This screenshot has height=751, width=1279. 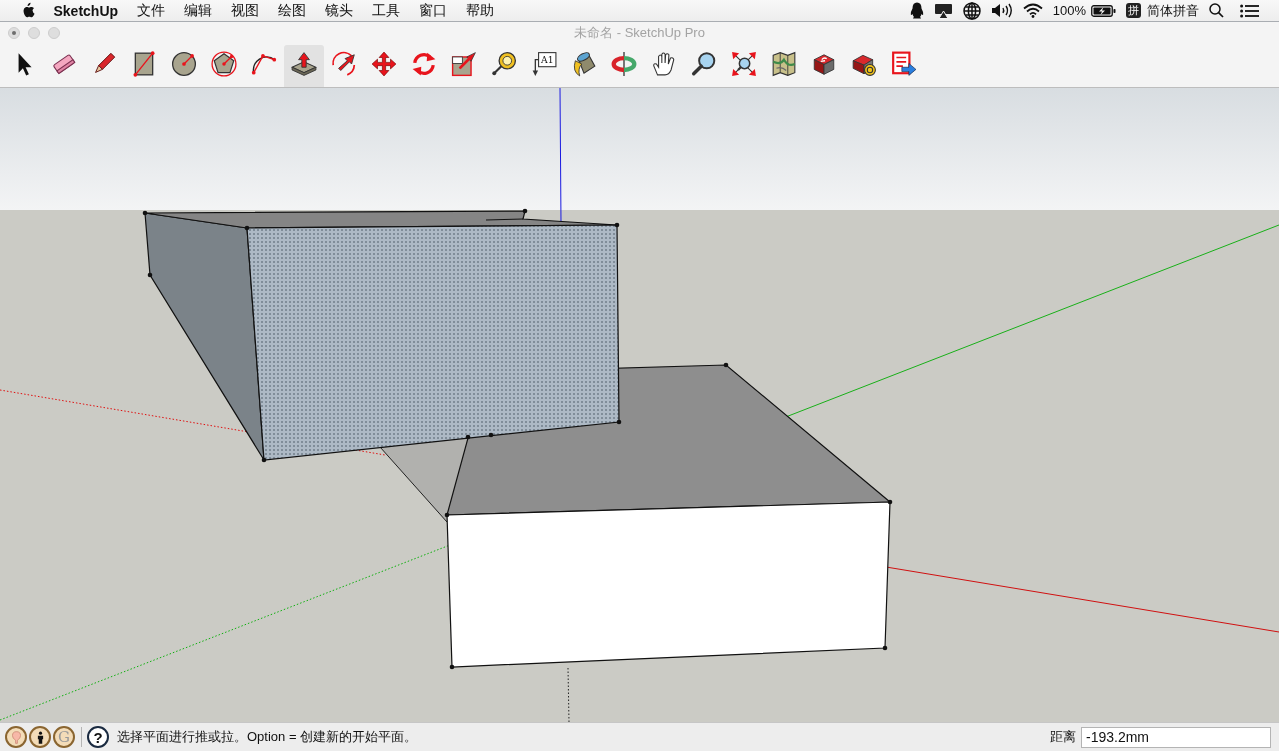 I want to click on menu-item: 文件, so click(x=151, y=10).